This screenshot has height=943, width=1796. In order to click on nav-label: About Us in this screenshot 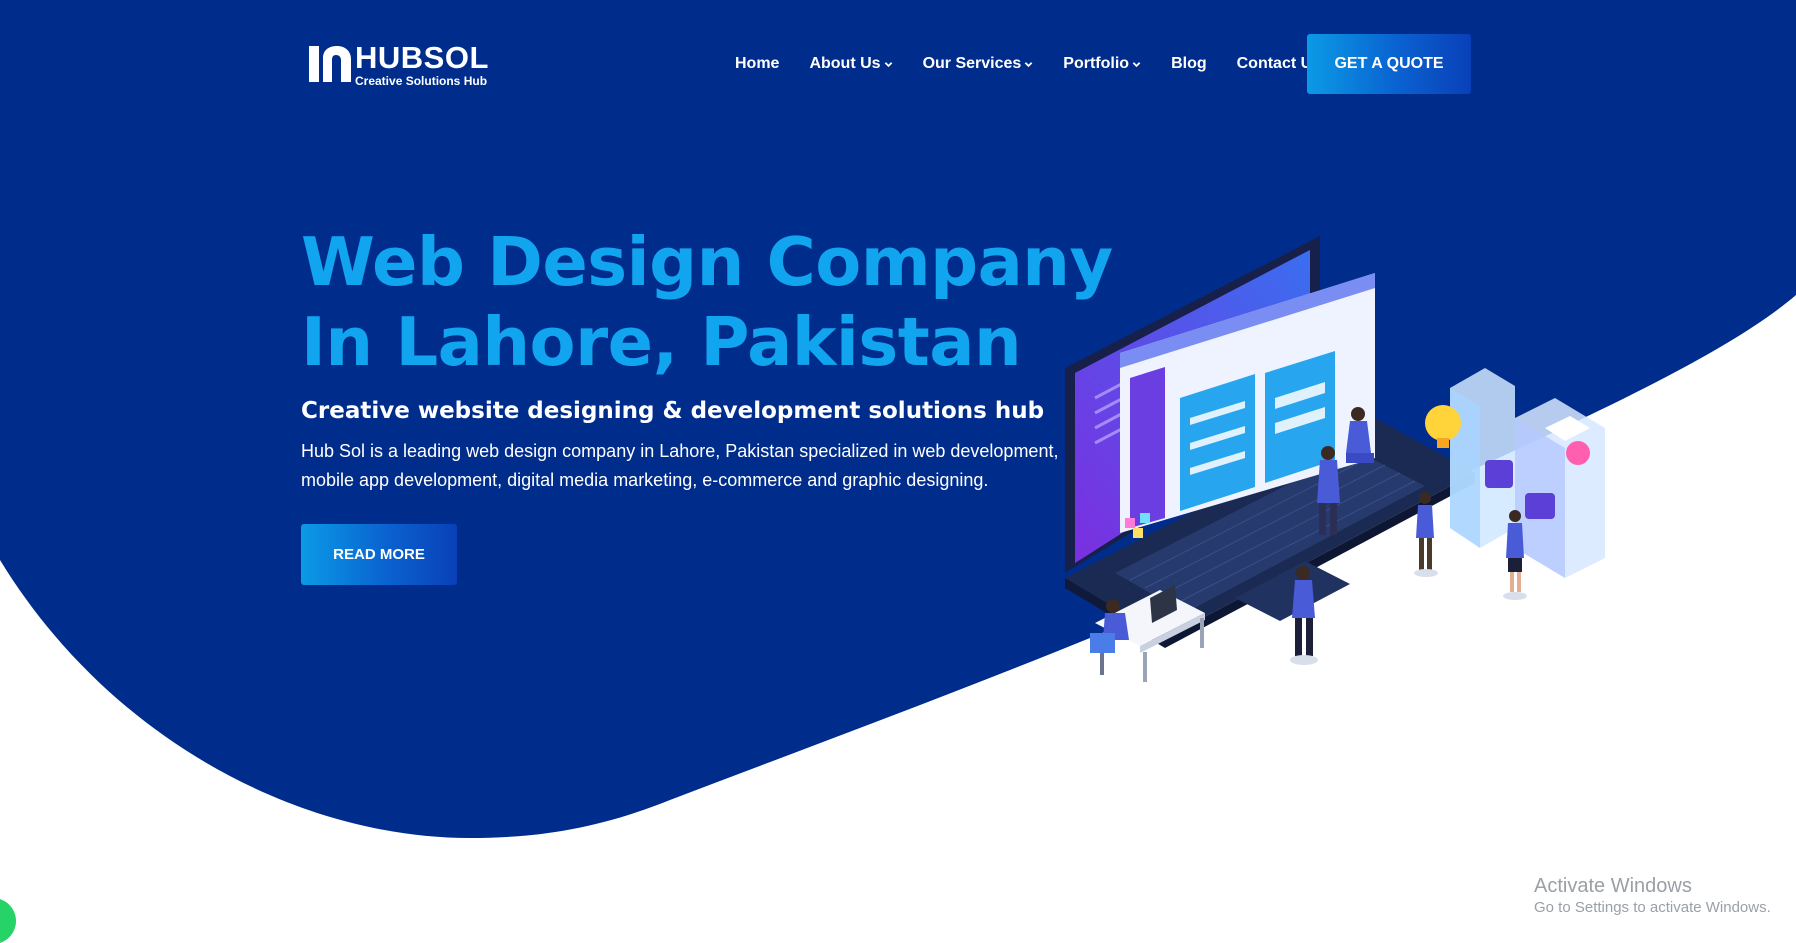, I will do `click(845, 63)`.